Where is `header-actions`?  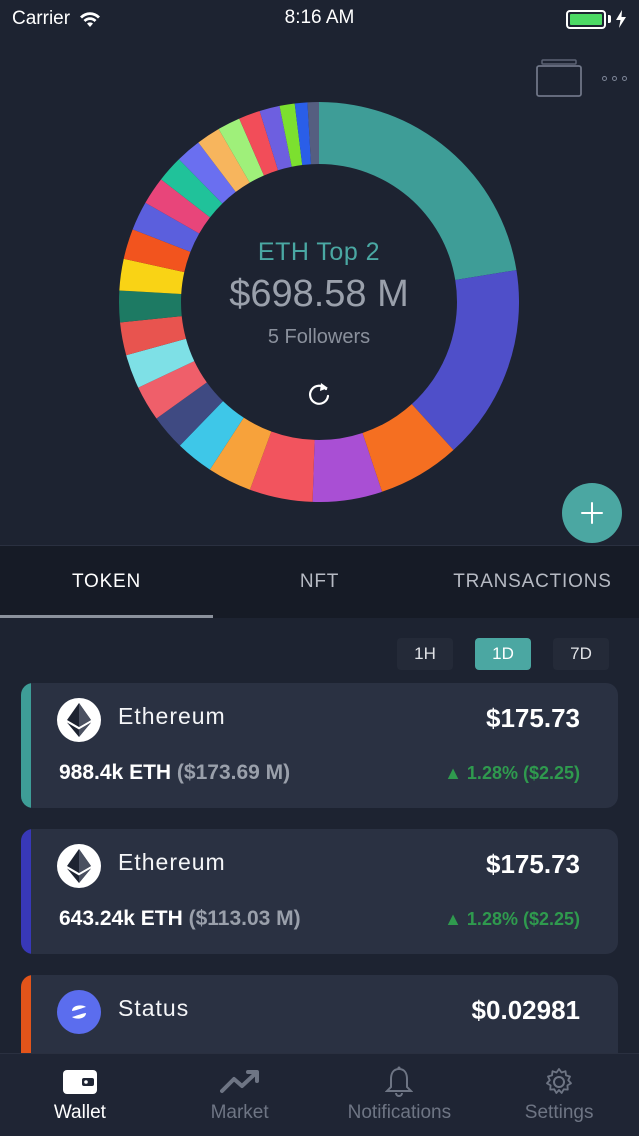
header-actions is located at coordinates (581, 78).